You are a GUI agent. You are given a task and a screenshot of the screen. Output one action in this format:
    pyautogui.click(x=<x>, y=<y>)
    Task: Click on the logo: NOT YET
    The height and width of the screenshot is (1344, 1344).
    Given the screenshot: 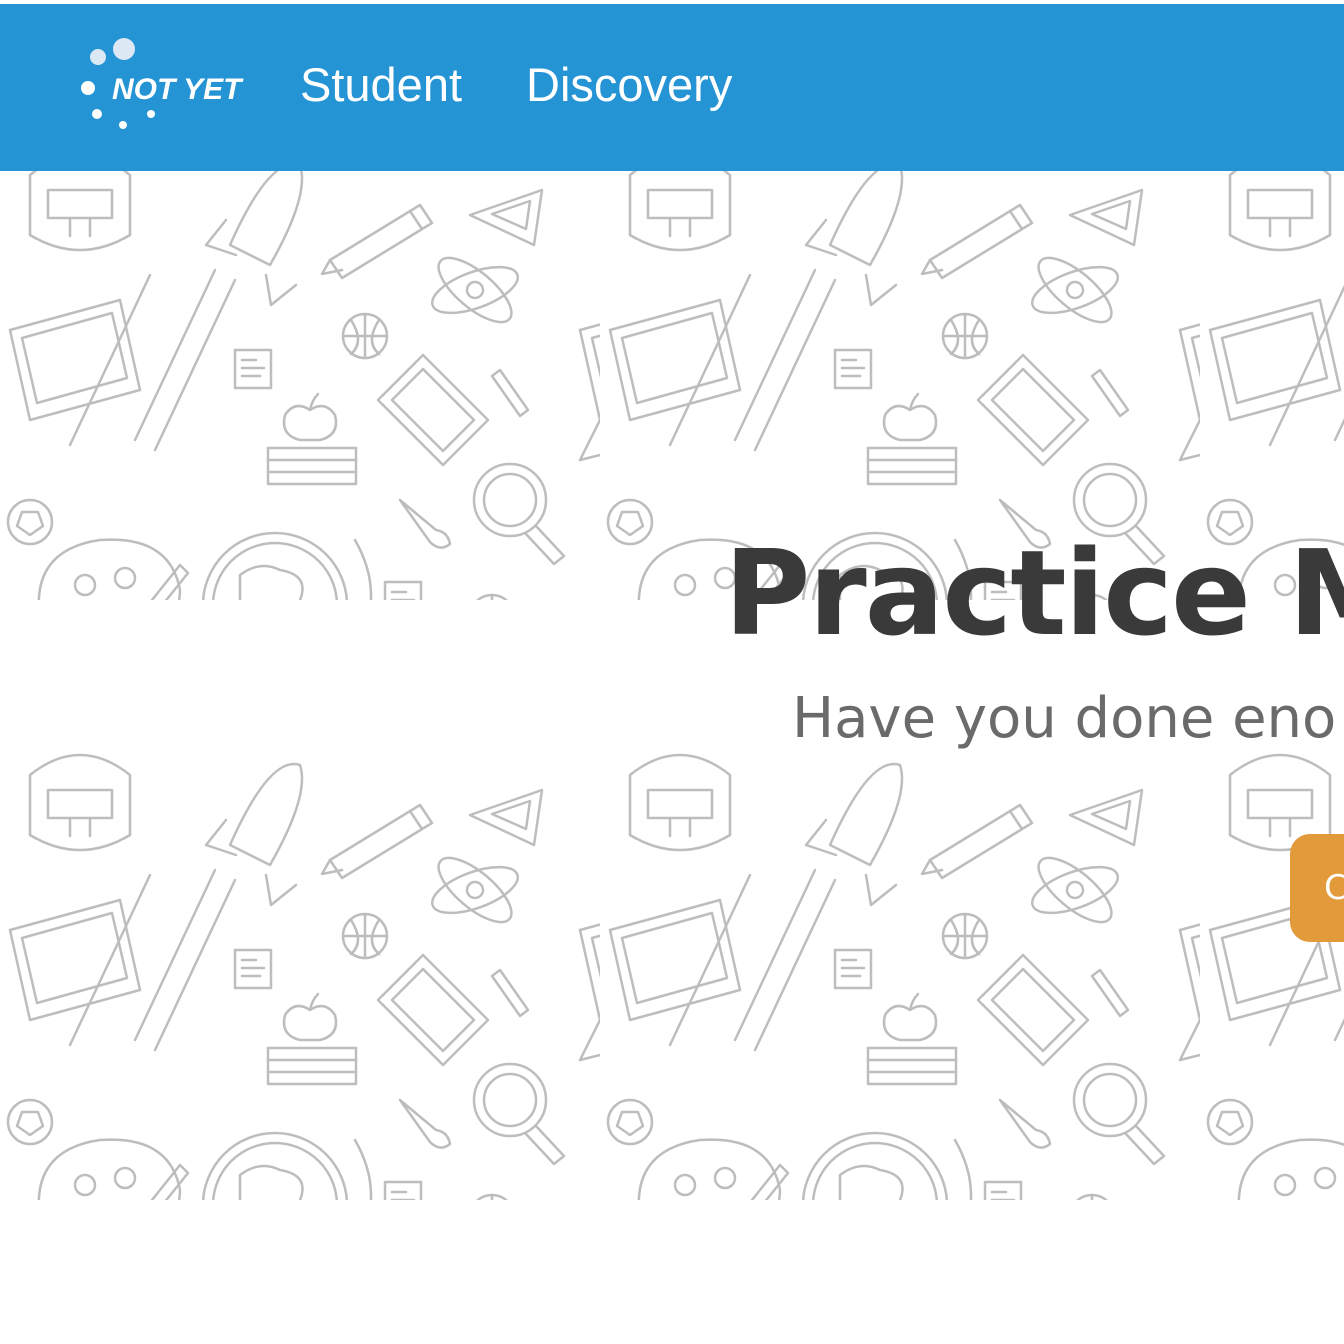 What is the action you would take?
    pyautogui.click(x=168, y=82)
    